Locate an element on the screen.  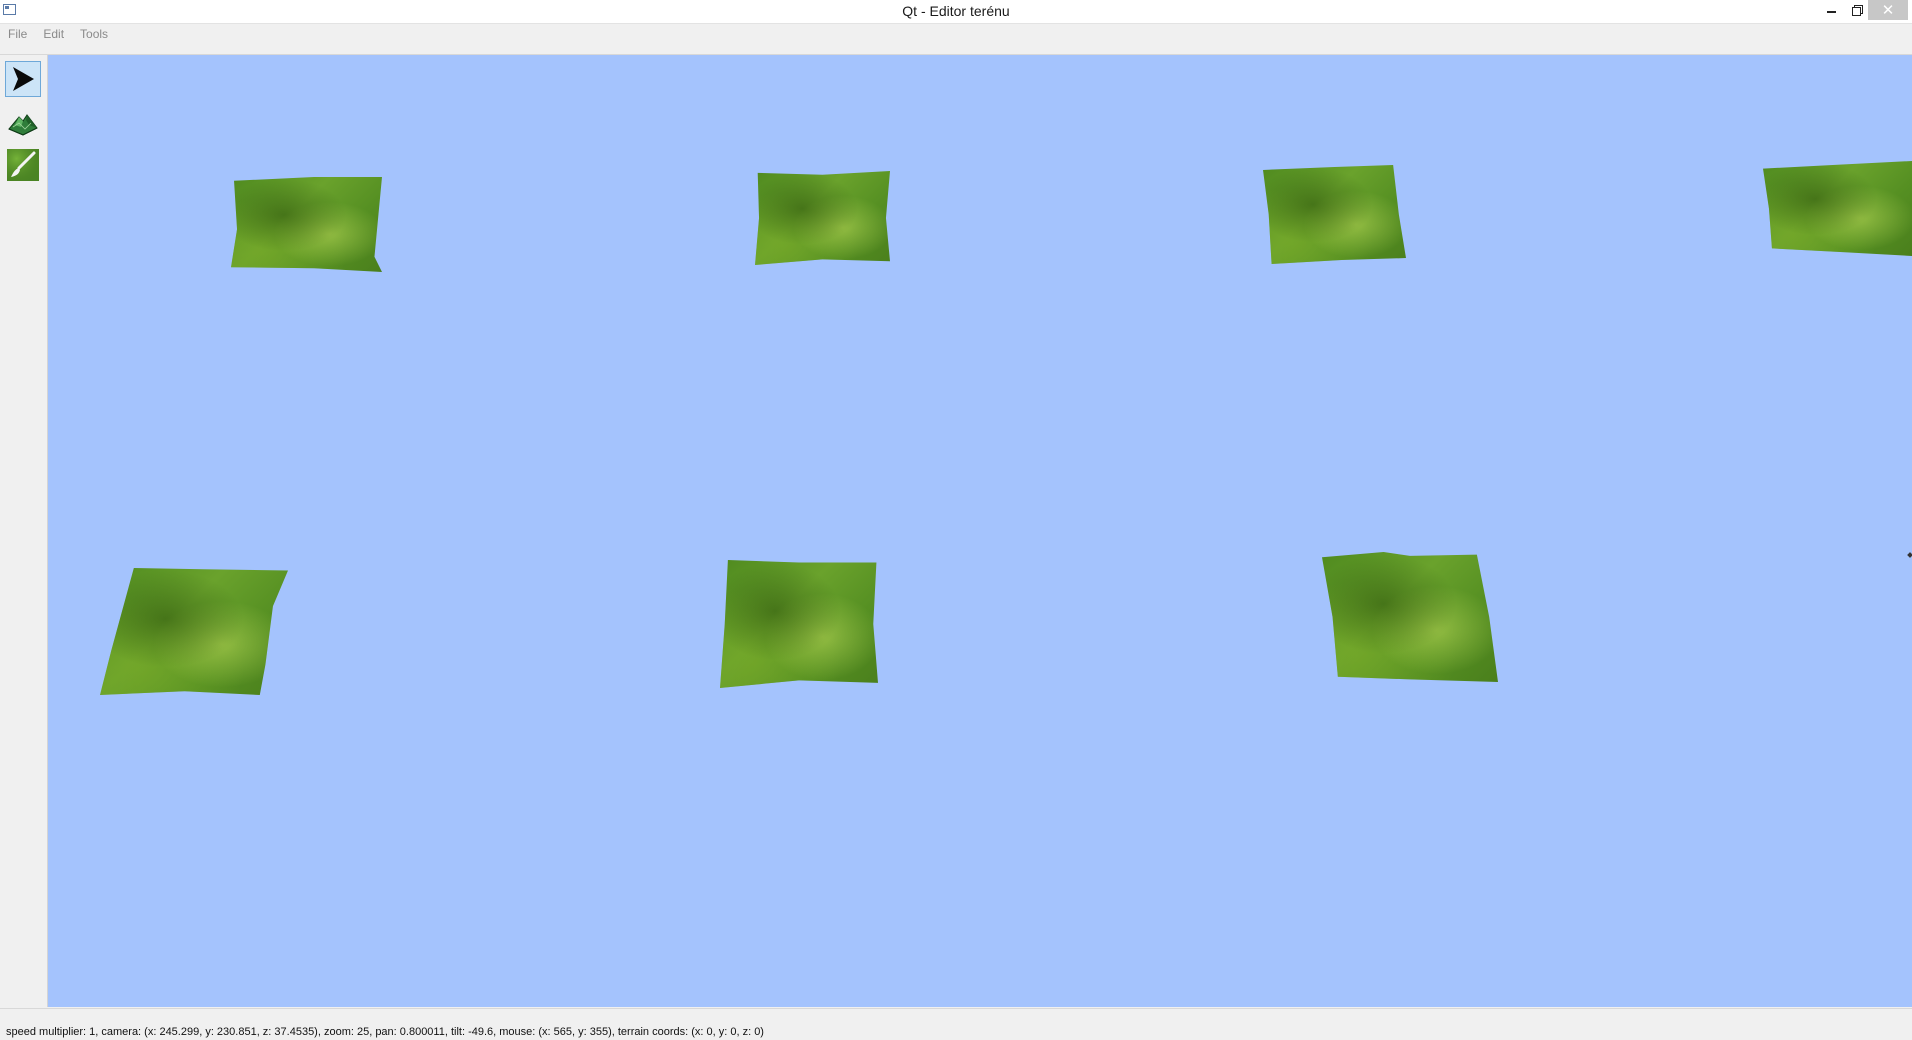
cursor-arrow-icon is located at coordinates (23, 79).